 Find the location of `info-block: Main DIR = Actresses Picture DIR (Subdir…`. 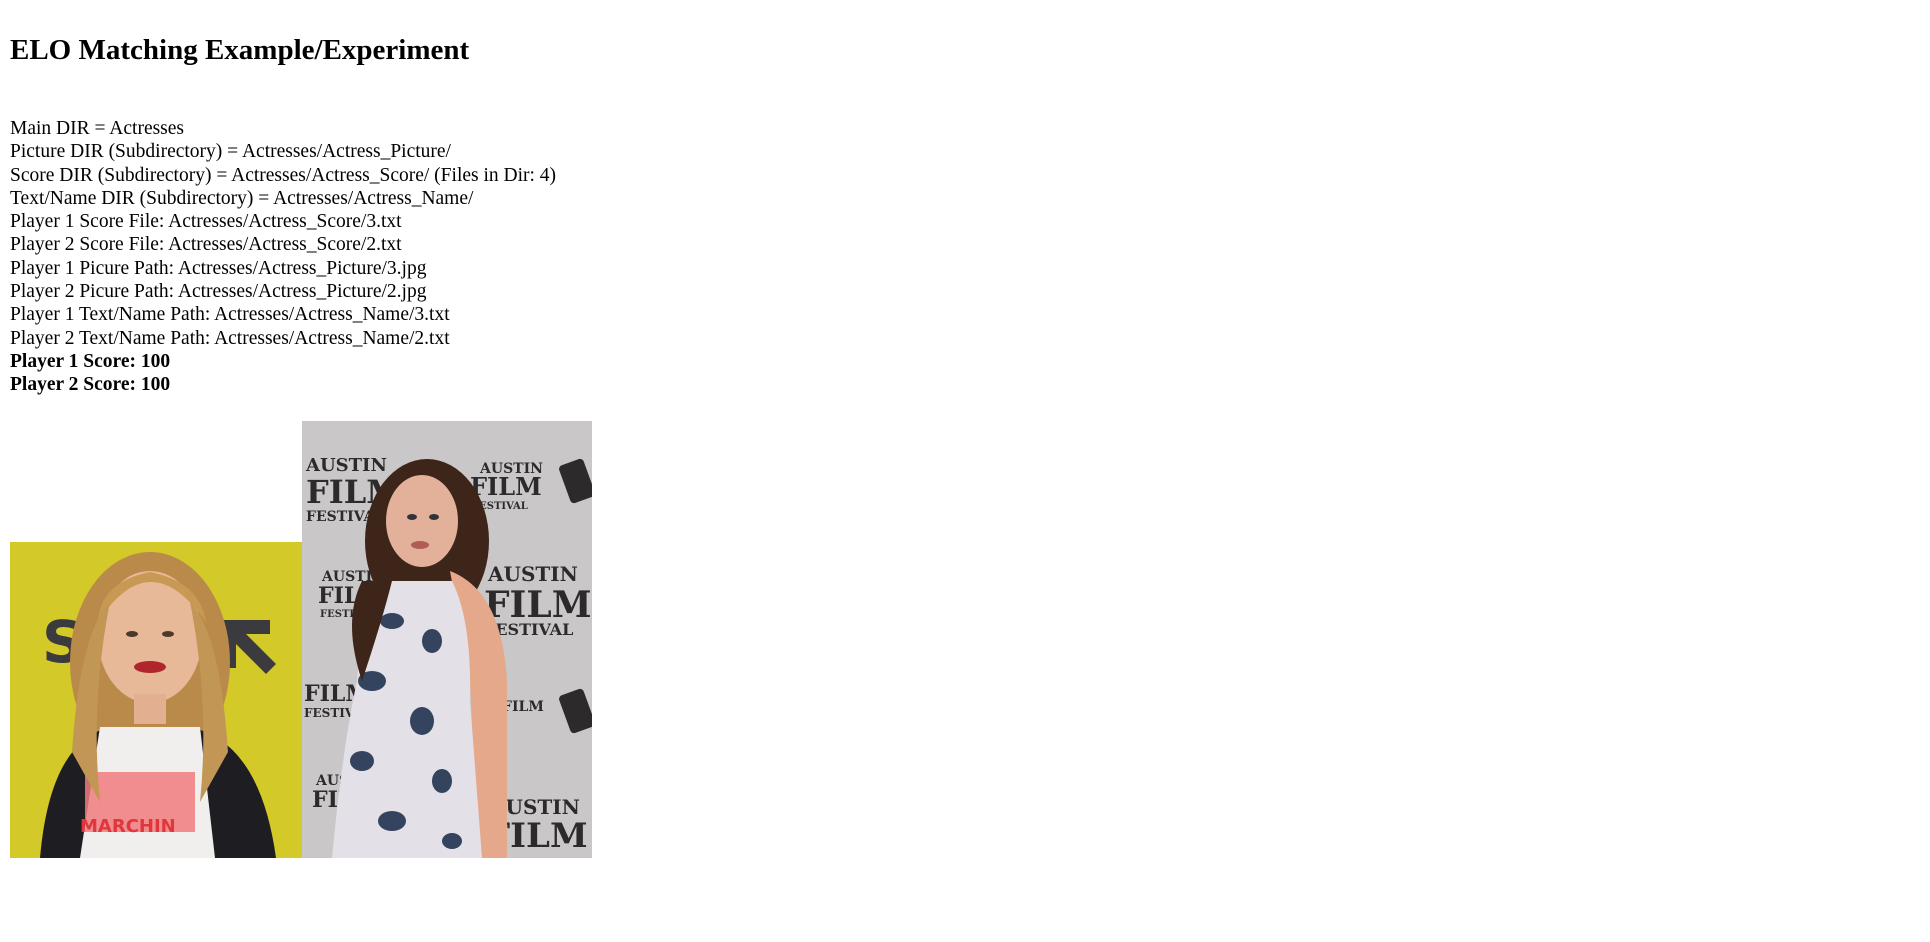

info-block: Main DIR = Actresses Picture DIR (Subdir… is located at coordinates (283, 257).